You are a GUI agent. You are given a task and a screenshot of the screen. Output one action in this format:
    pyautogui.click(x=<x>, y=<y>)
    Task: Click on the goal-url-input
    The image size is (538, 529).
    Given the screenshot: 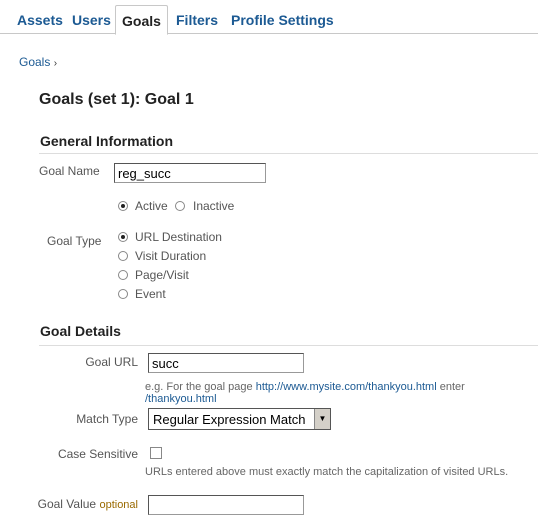 What is the action you would take?
    pyautogui.click(x=226, y=363)
    